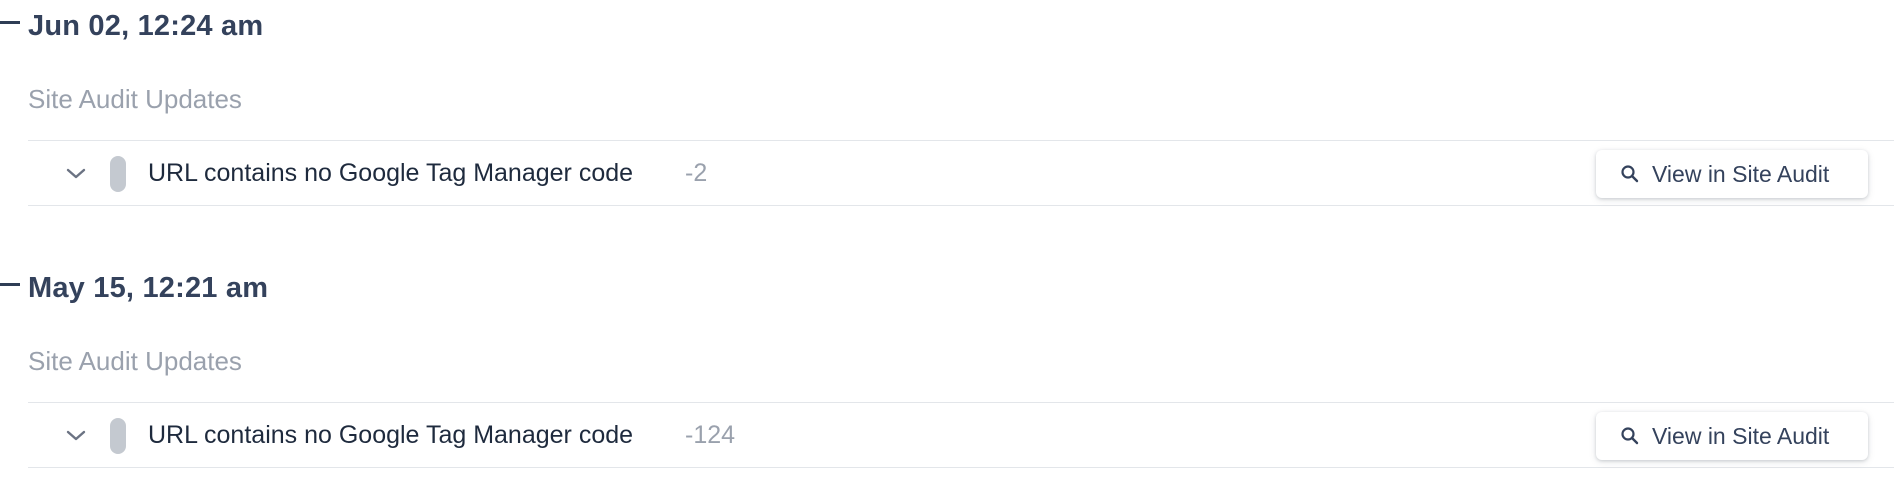 The height and width of the screenshot is (496, 1904). Describe the element at coordinates (696, 173) in the screenshot. I see `issue-delta: -2` at that location.